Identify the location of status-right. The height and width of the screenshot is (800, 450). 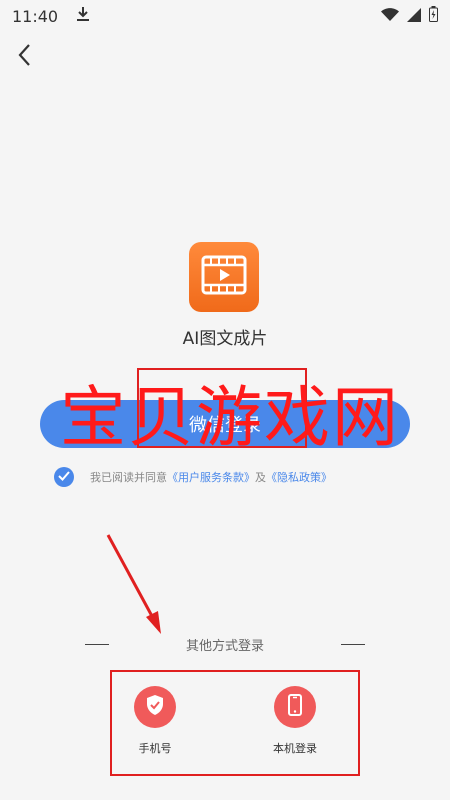
(409, 16).